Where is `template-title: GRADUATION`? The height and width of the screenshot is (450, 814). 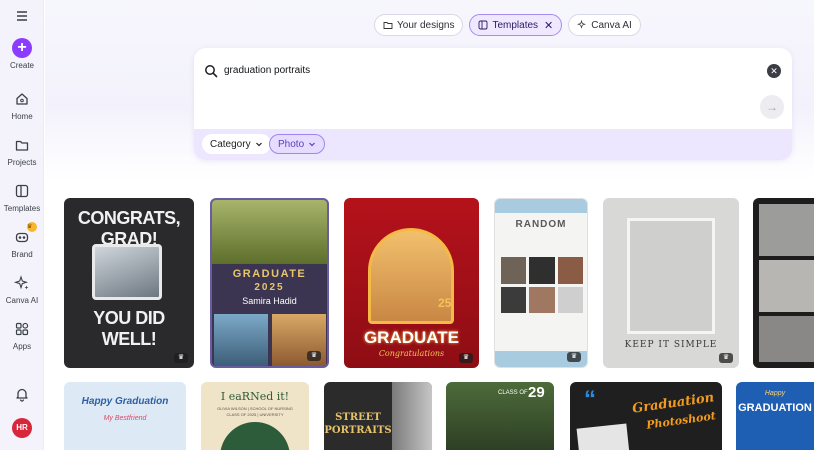 template-title: GRADUATION is located at coordinates (775, 408).